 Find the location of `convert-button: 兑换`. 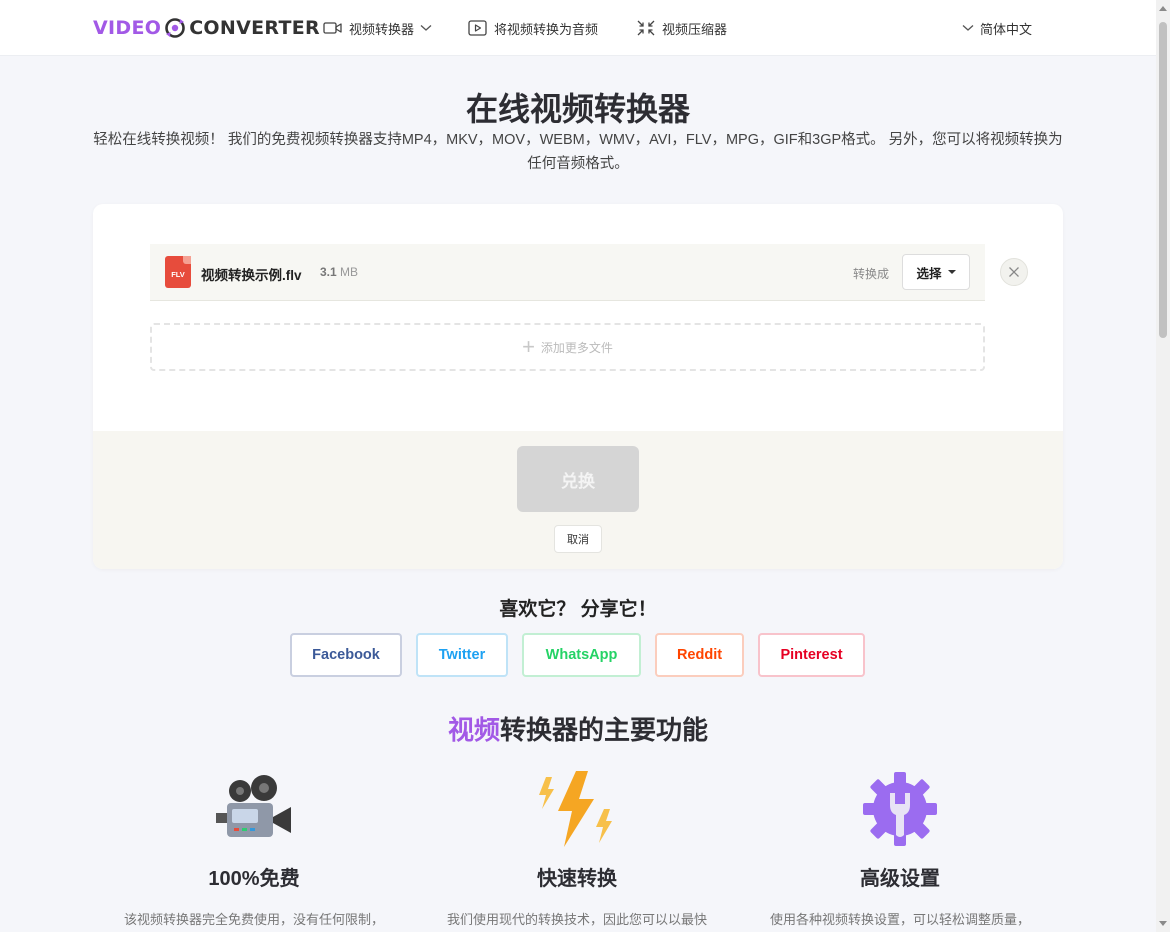

convert-button: 兑换 is located at coordinates (578, 479).